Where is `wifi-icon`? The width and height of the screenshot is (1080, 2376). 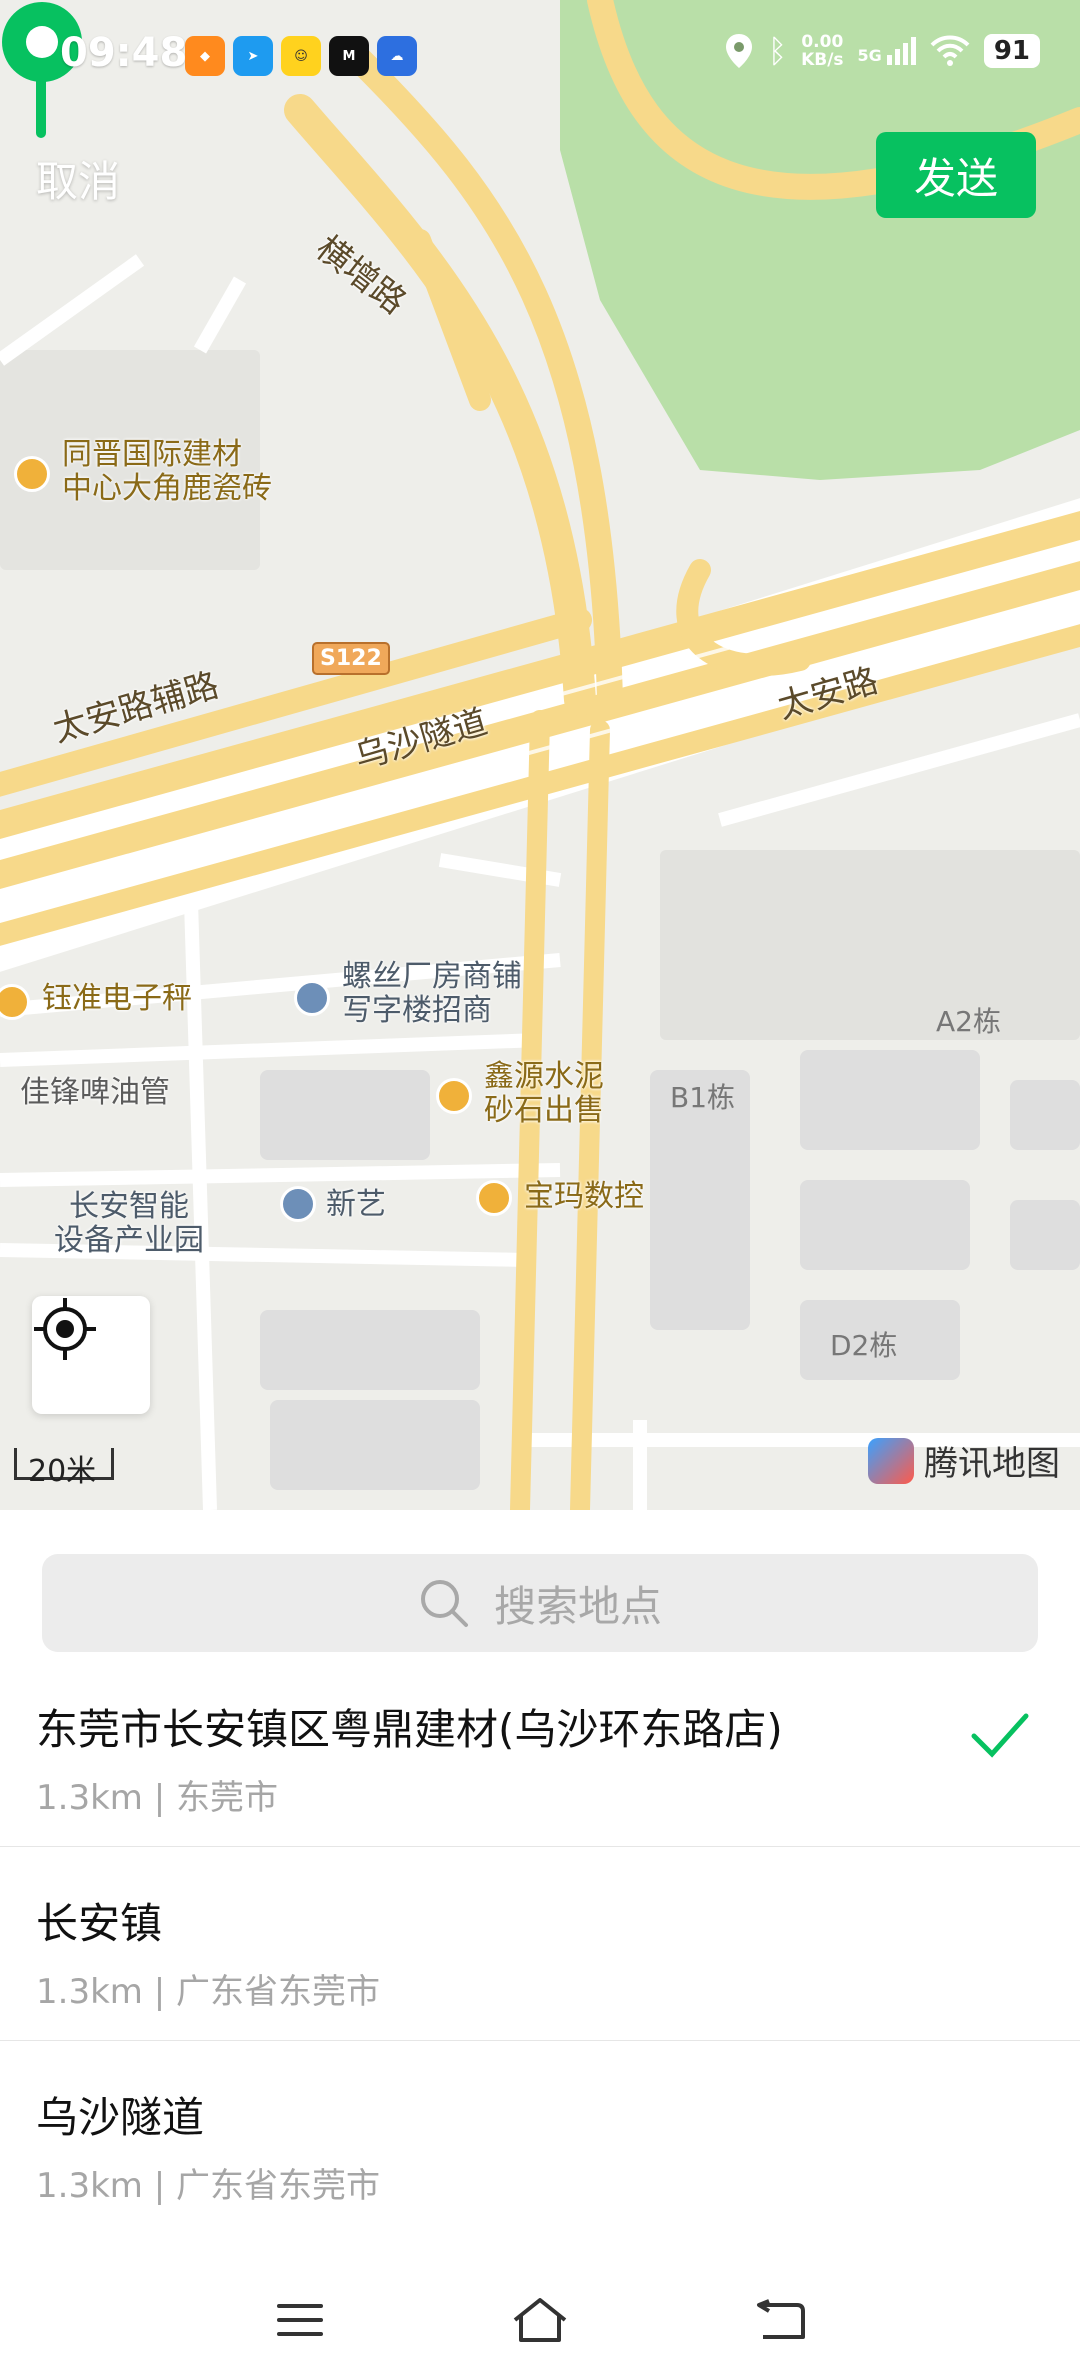 wifi-icon is located at coordinates (950, 50).